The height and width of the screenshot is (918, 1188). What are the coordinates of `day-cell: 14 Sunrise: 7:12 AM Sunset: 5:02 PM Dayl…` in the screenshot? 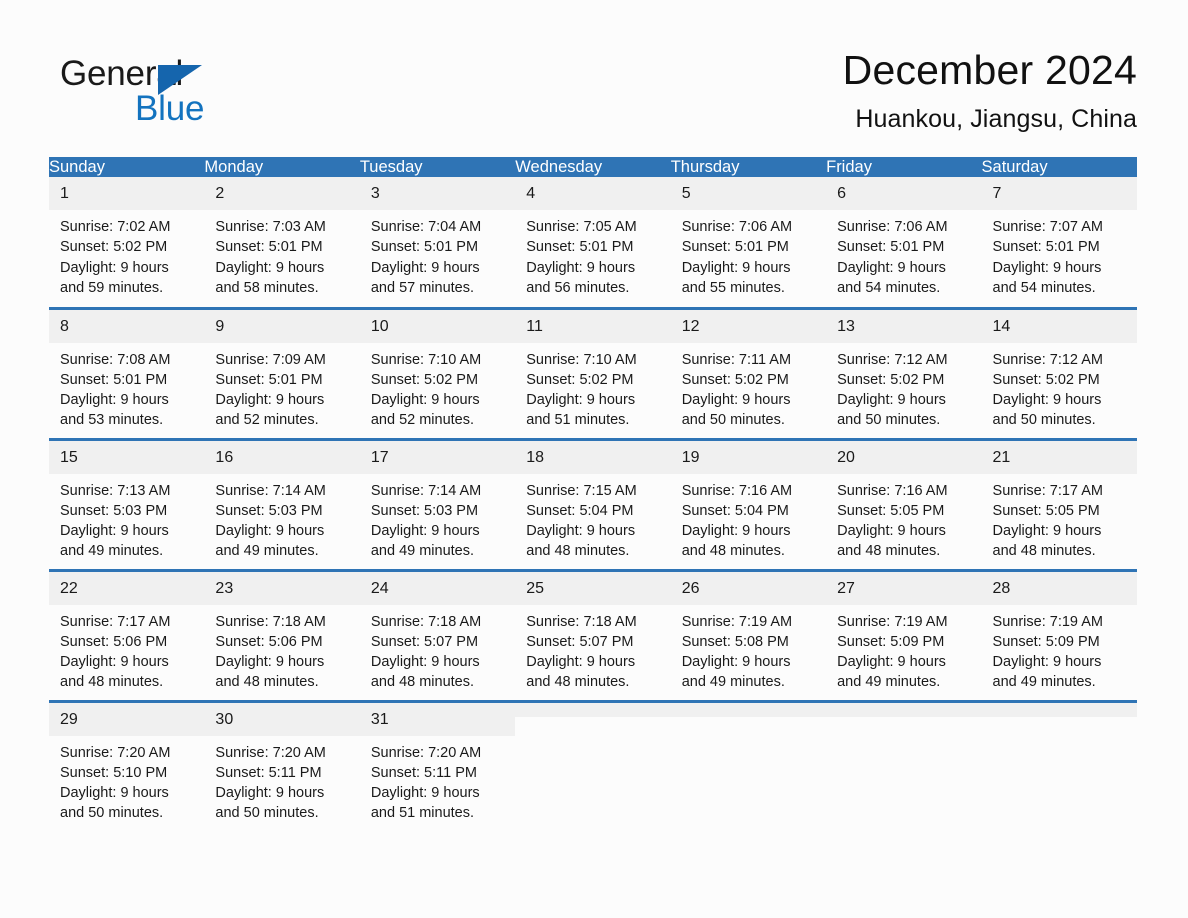 It's located at (1059, 372).